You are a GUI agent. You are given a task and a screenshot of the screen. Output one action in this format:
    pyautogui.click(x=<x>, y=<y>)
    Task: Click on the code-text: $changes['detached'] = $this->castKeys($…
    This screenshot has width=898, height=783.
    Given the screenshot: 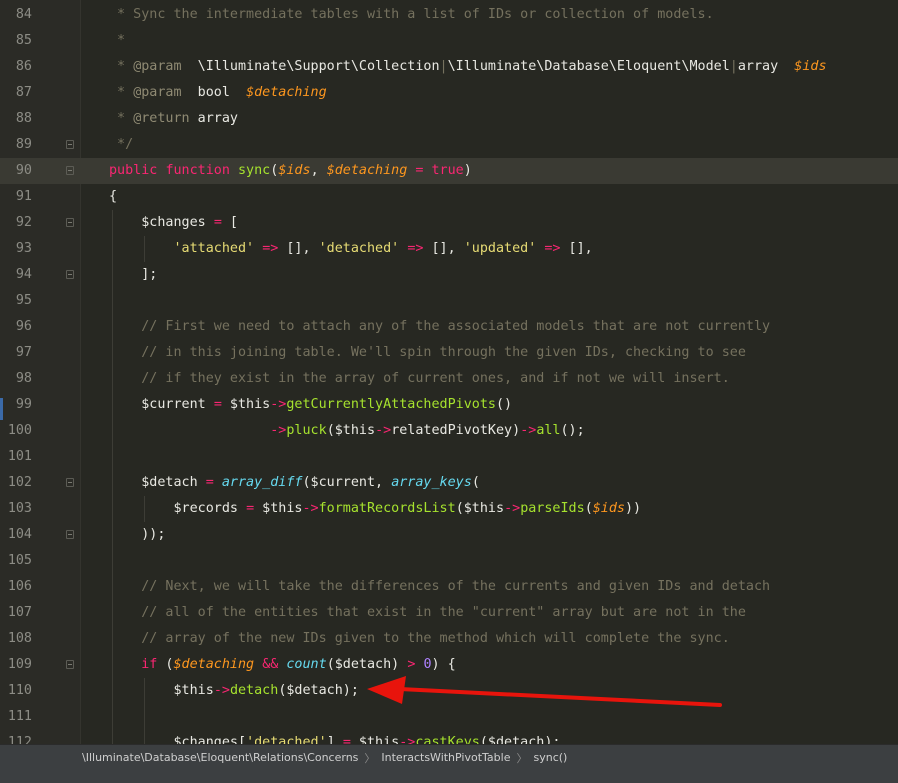 What is the action you would take?
    pyautogui.click(x=334, y=737)
    